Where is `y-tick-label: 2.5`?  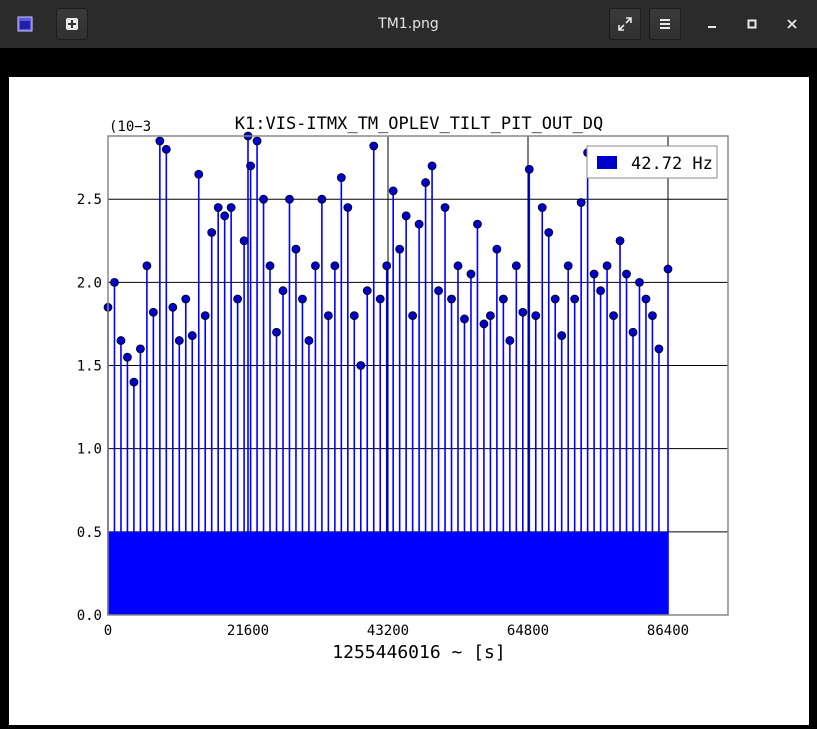
y-tick-label: 2.5 is located at coordinates (89, 200).